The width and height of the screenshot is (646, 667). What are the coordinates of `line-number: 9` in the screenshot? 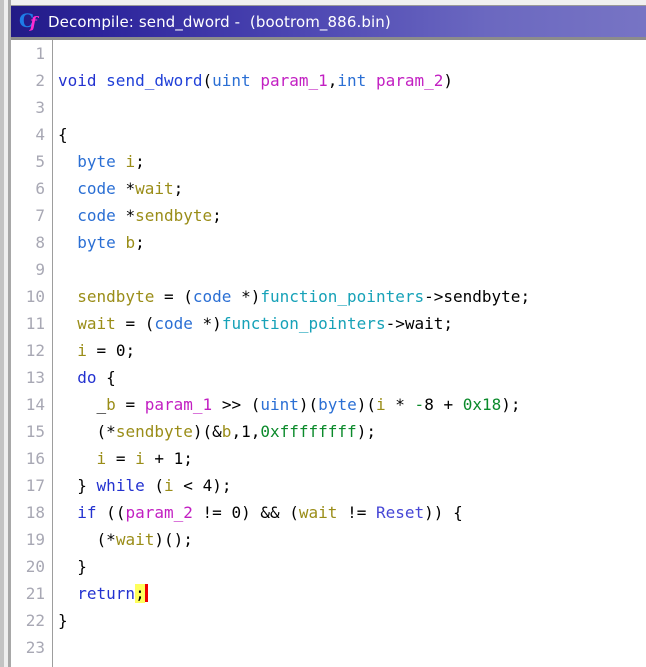 It's located at (40, 269).